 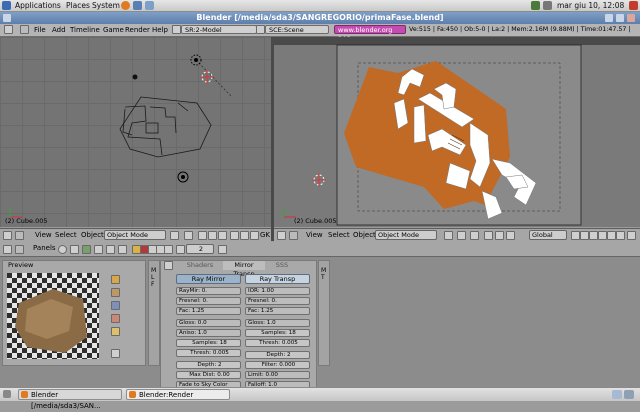 I want to click on preview-refresh-icon, so click(x=115, y=353).